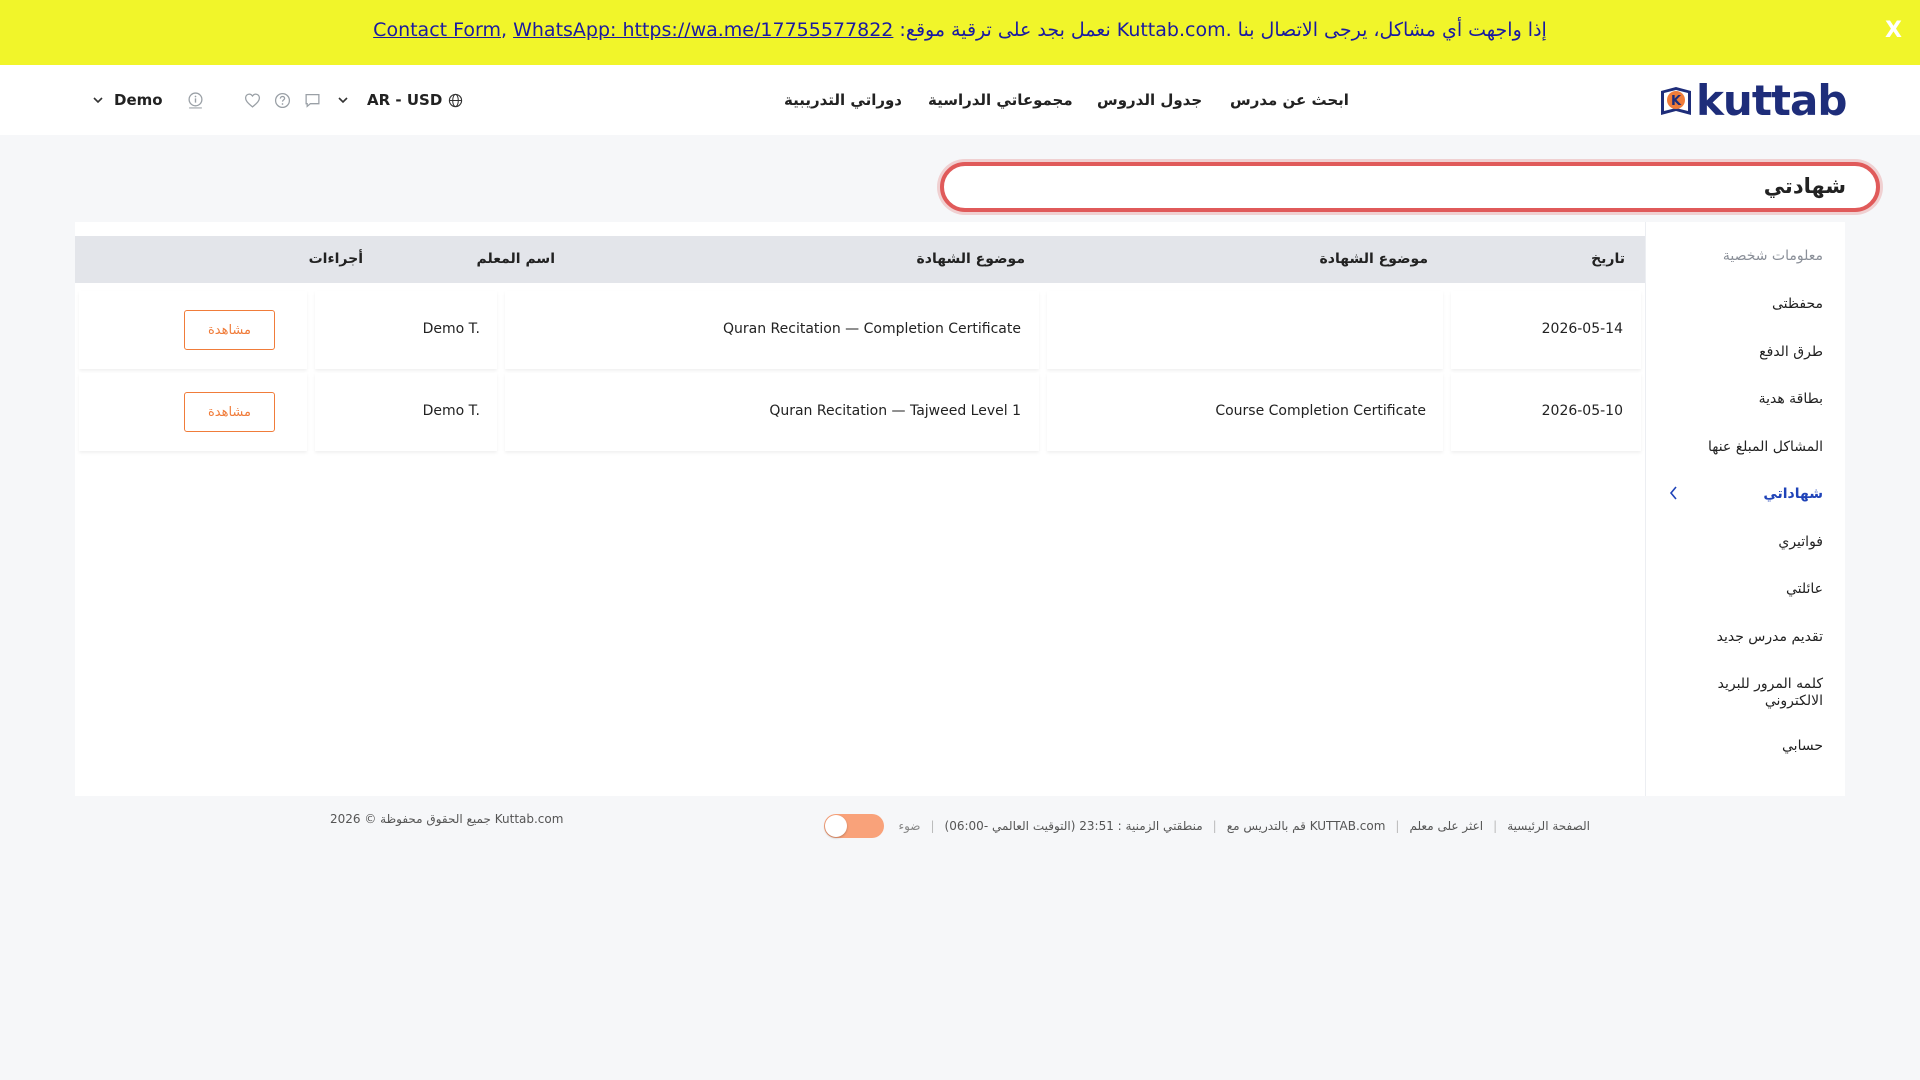  Describe the element at coordinates (1546, 330) in the screenshot. I see `cell-date: 2026-05-14` at that location.